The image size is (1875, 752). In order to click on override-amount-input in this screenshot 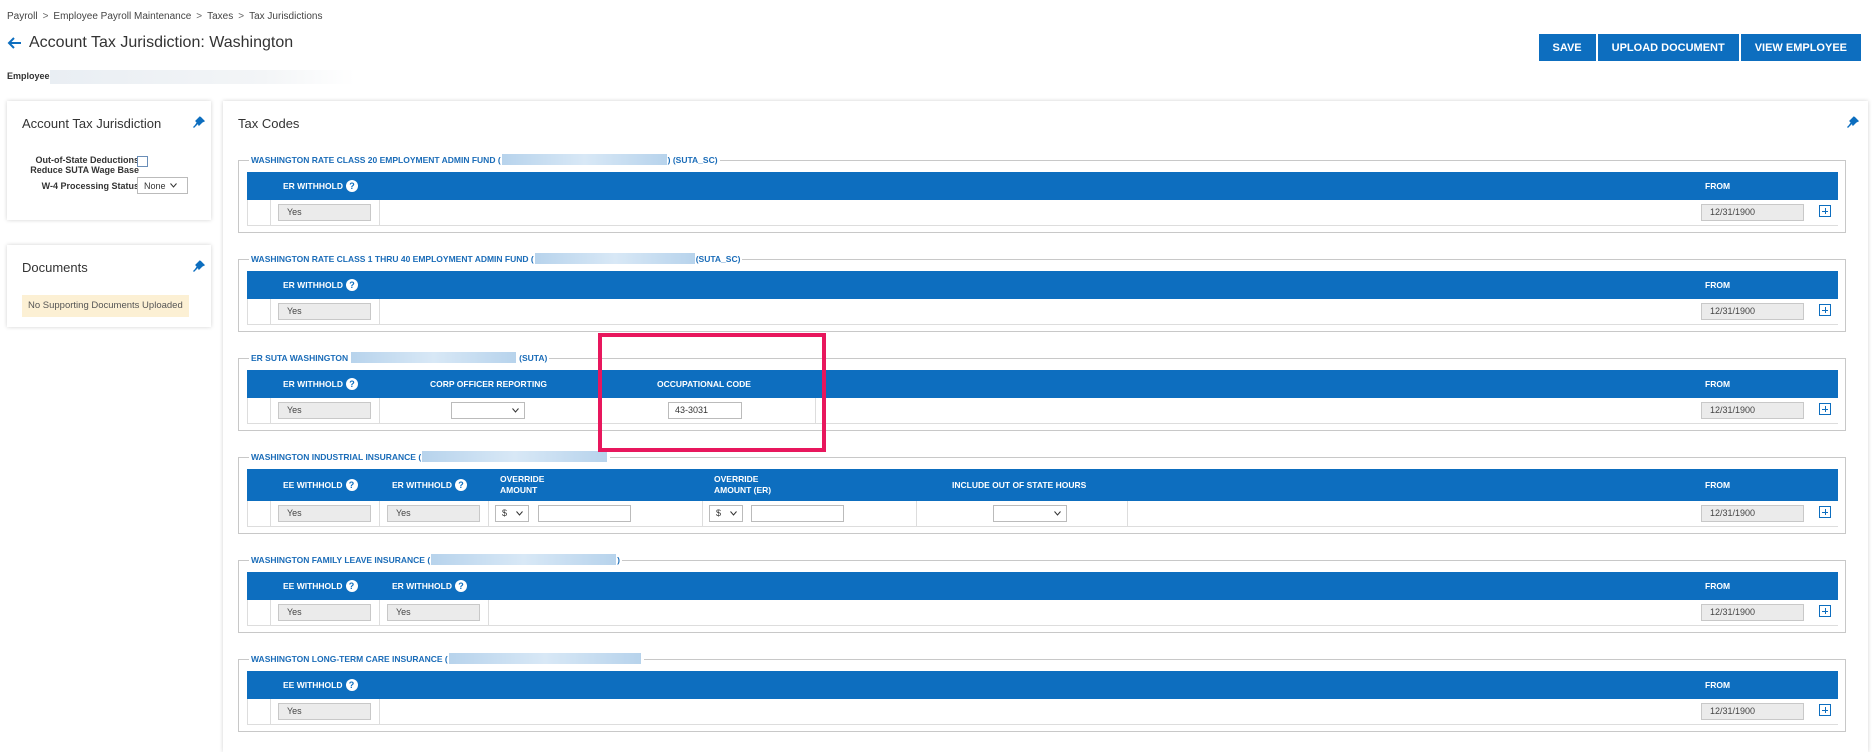, I will do `click(584, 513)`.